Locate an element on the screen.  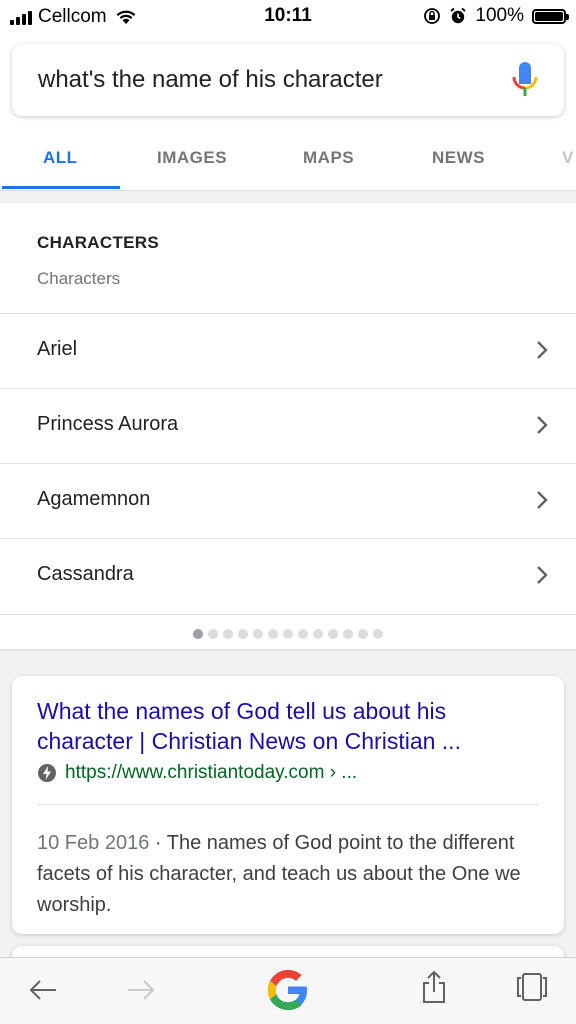
tab-news: NEWS is located at coordinates (458, 158).